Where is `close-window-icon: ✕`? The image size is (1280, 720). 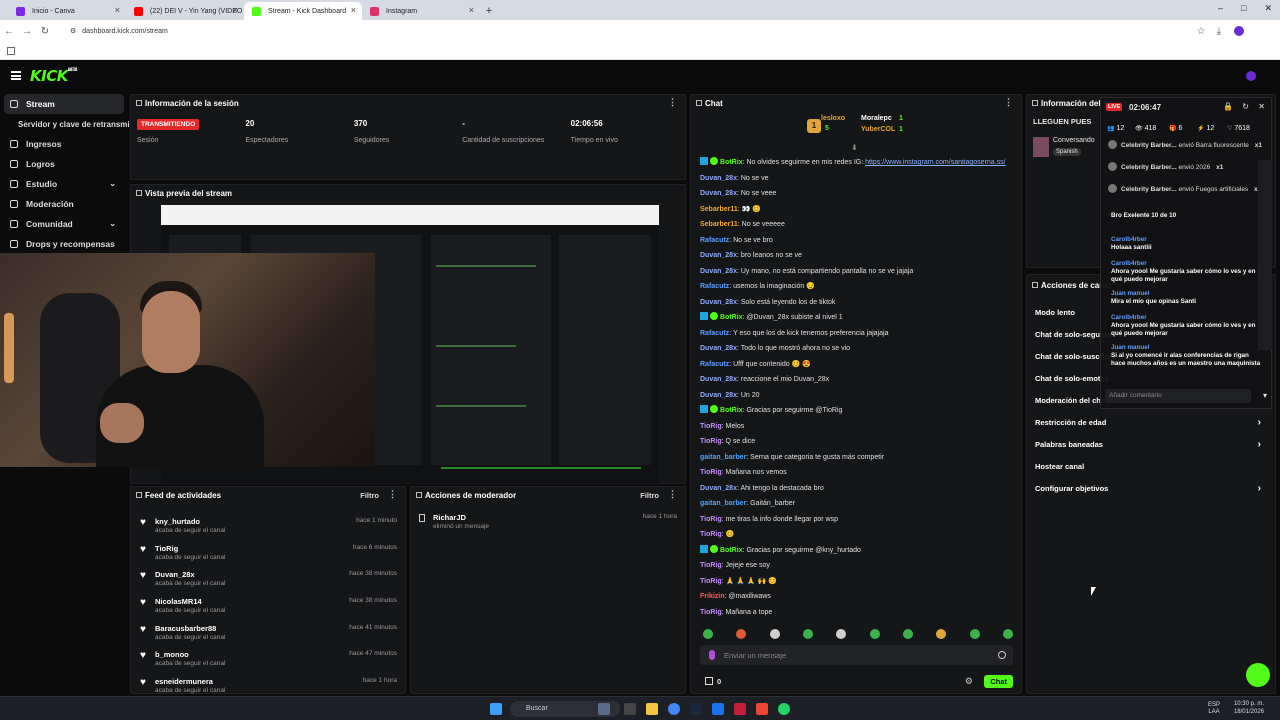 close-window-icon: ✕ is located at coordinates (1268, 8).